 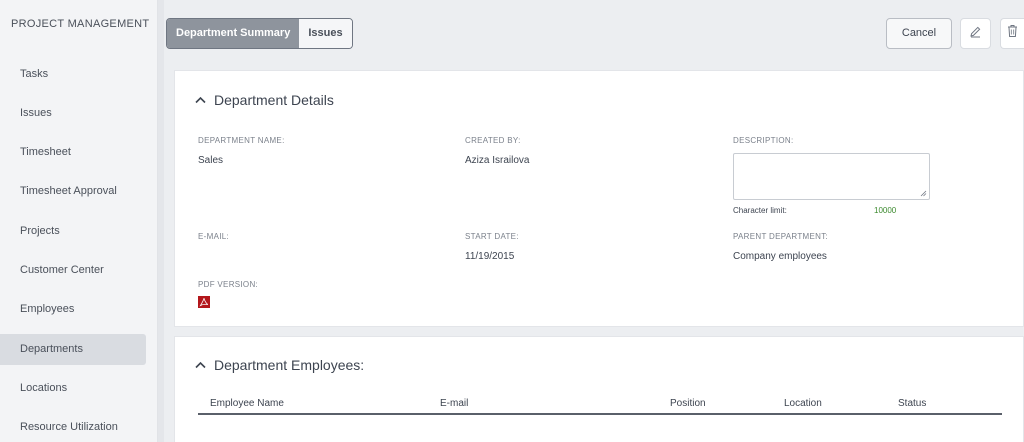 What do you see at coordinates (73, 270) in the screenshot?
I see `sidebar-item-customer-center: Customer Center` at bounding box center [73, 270].